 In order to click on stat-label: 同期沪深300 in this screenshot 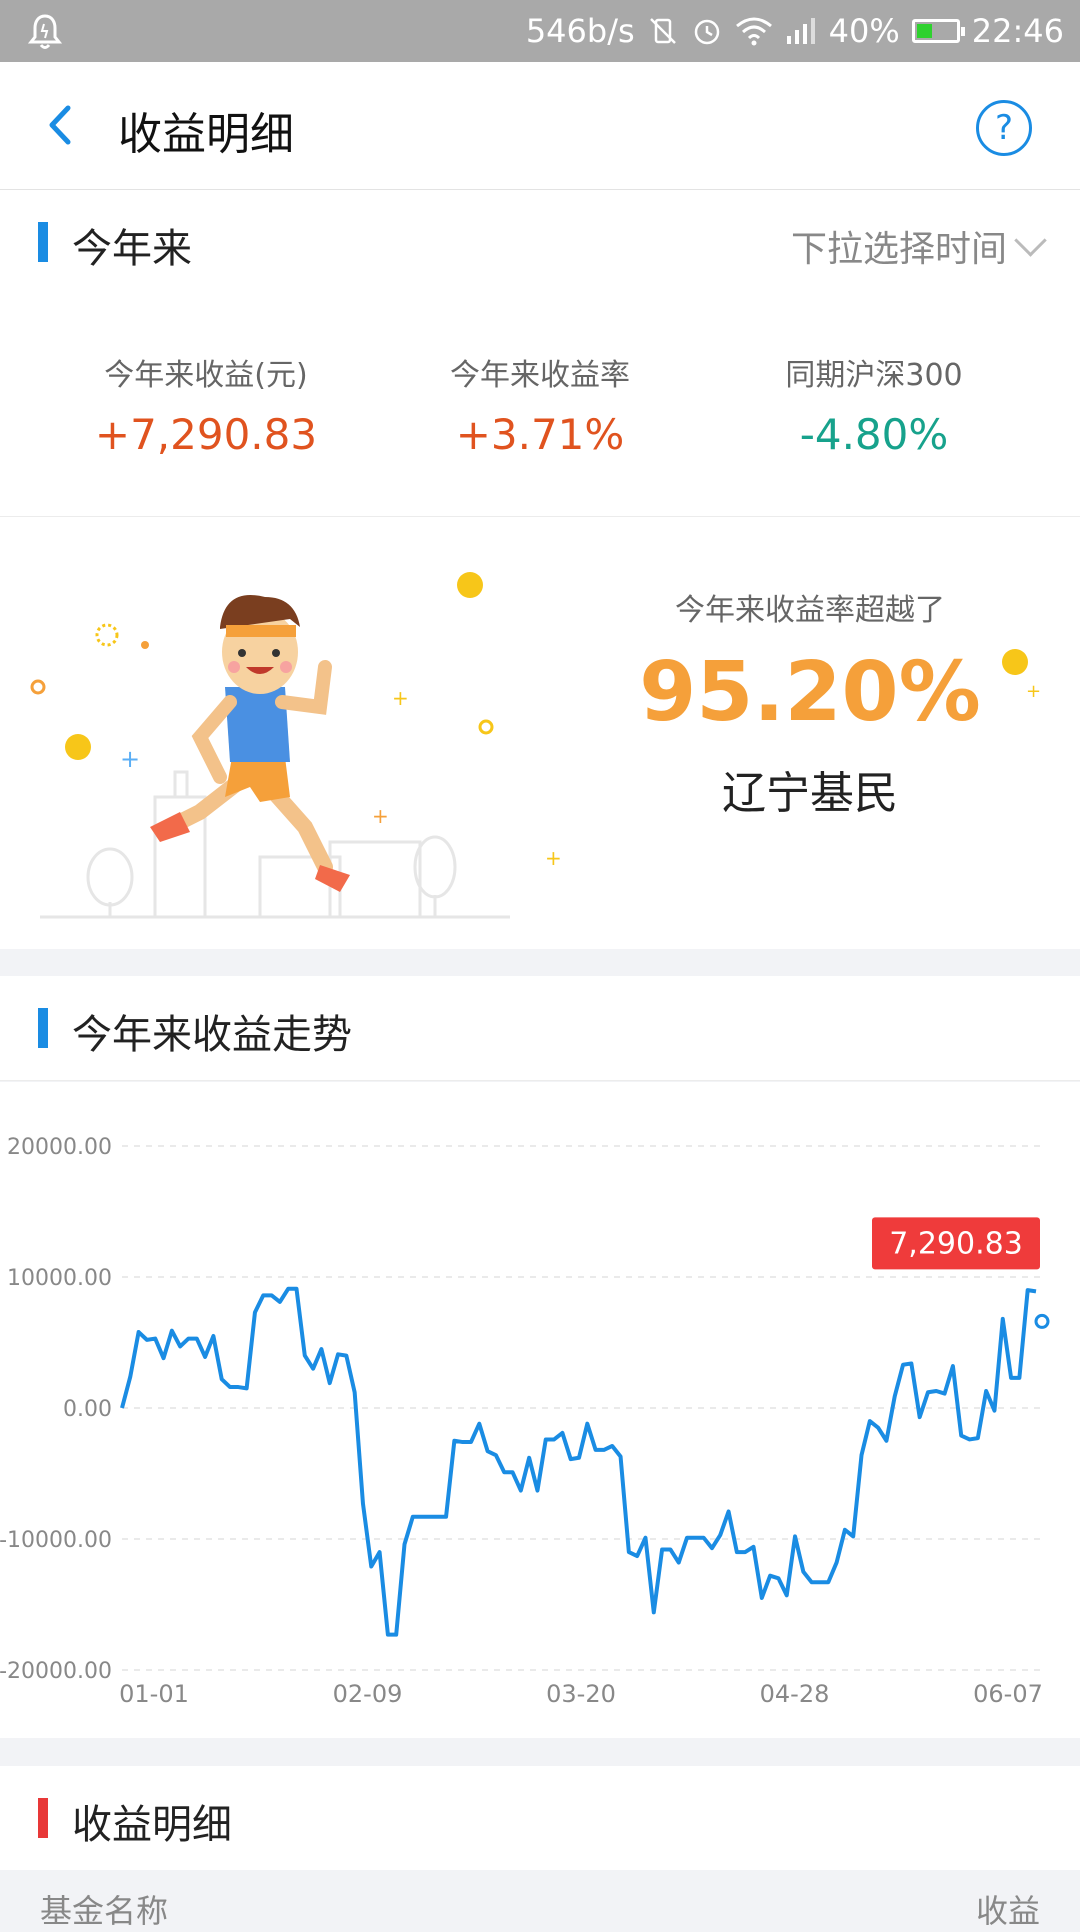, I will do `click(874, 375)`.